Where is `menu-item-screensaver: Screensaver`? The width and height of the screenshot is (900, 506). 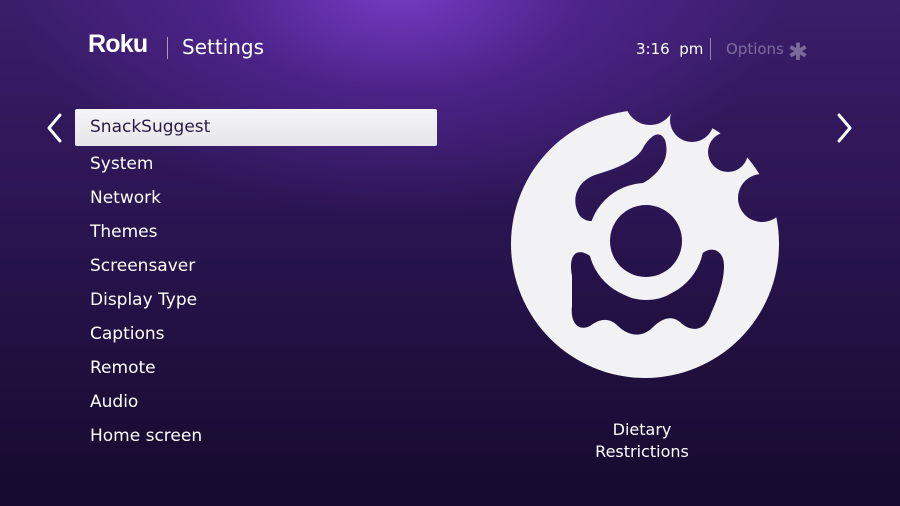 menu-item-screensaver: Screensaver is located at coordinates (256, 265).